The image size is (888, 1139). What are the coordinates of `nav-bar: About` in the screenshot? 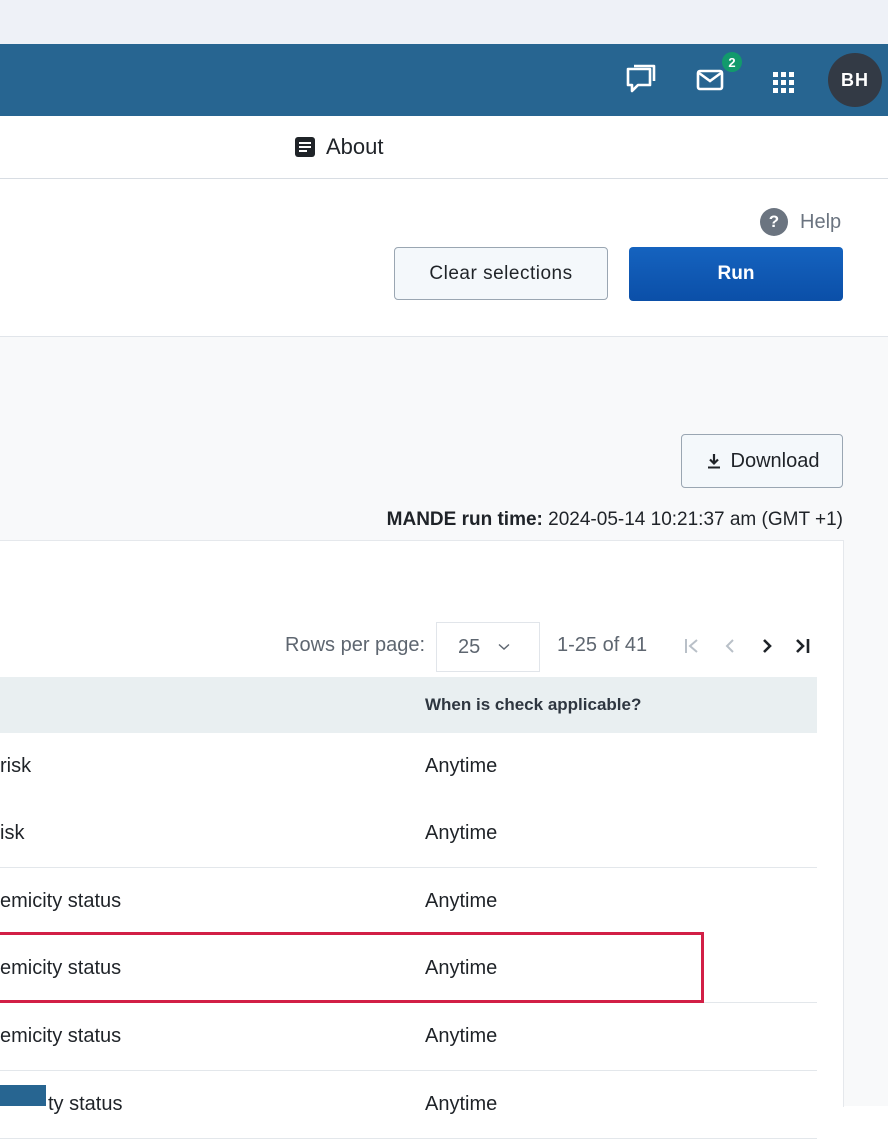 It's located at (444, 147).